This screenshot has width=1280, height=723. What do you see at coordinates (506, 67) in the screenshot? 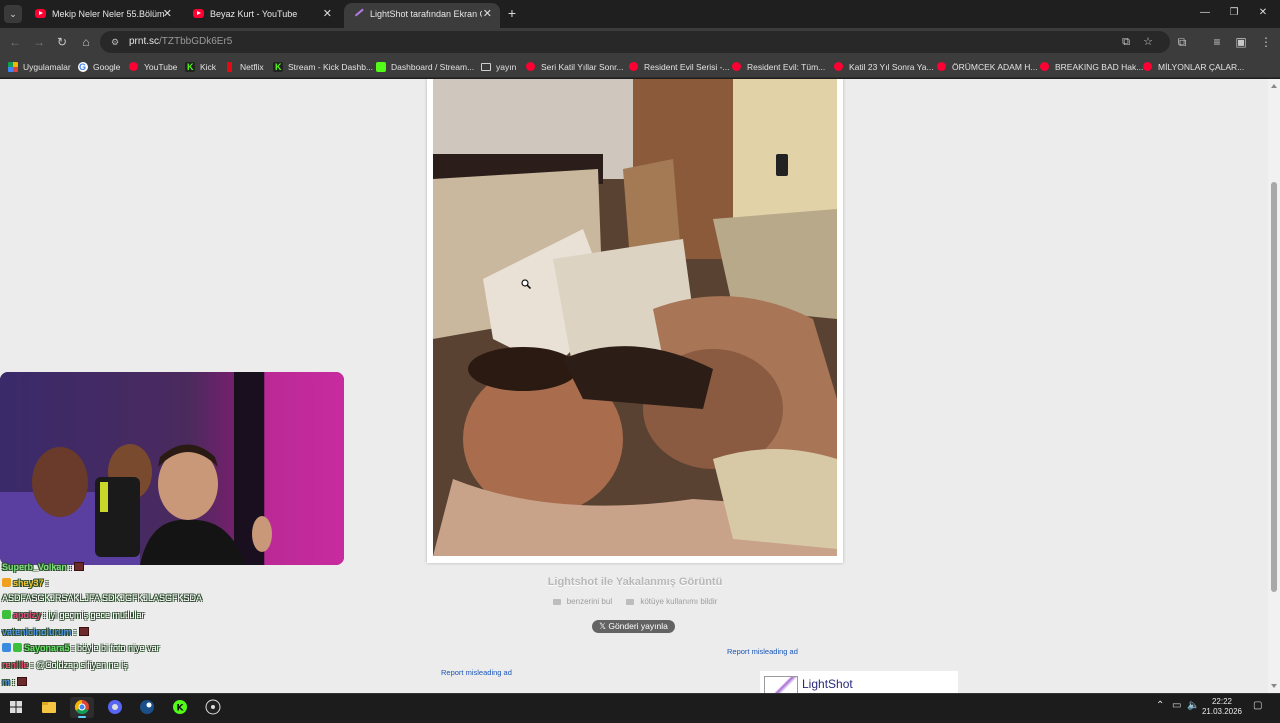
I see `bookmark-label: yayın` at bounding box center [506, 67].